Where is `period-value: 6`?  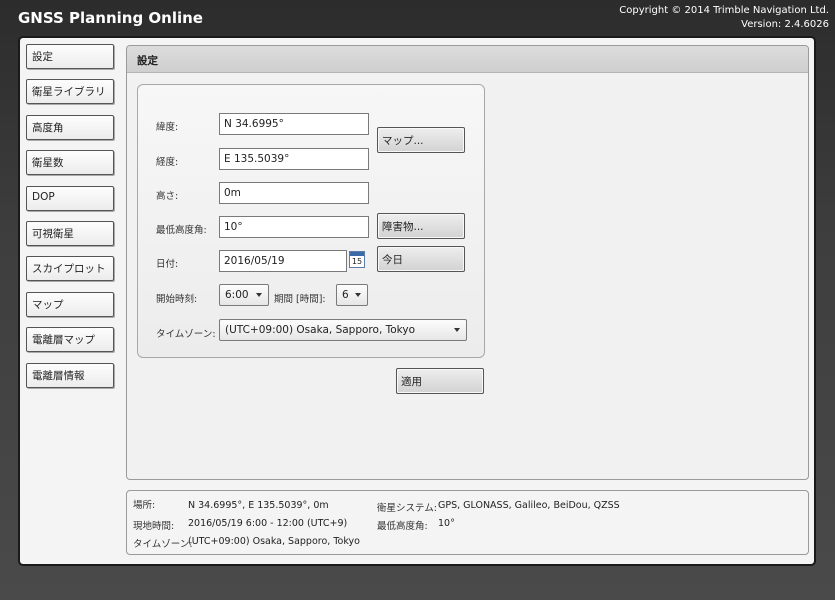
period-value: 6 is located at coordinates (345, 295).